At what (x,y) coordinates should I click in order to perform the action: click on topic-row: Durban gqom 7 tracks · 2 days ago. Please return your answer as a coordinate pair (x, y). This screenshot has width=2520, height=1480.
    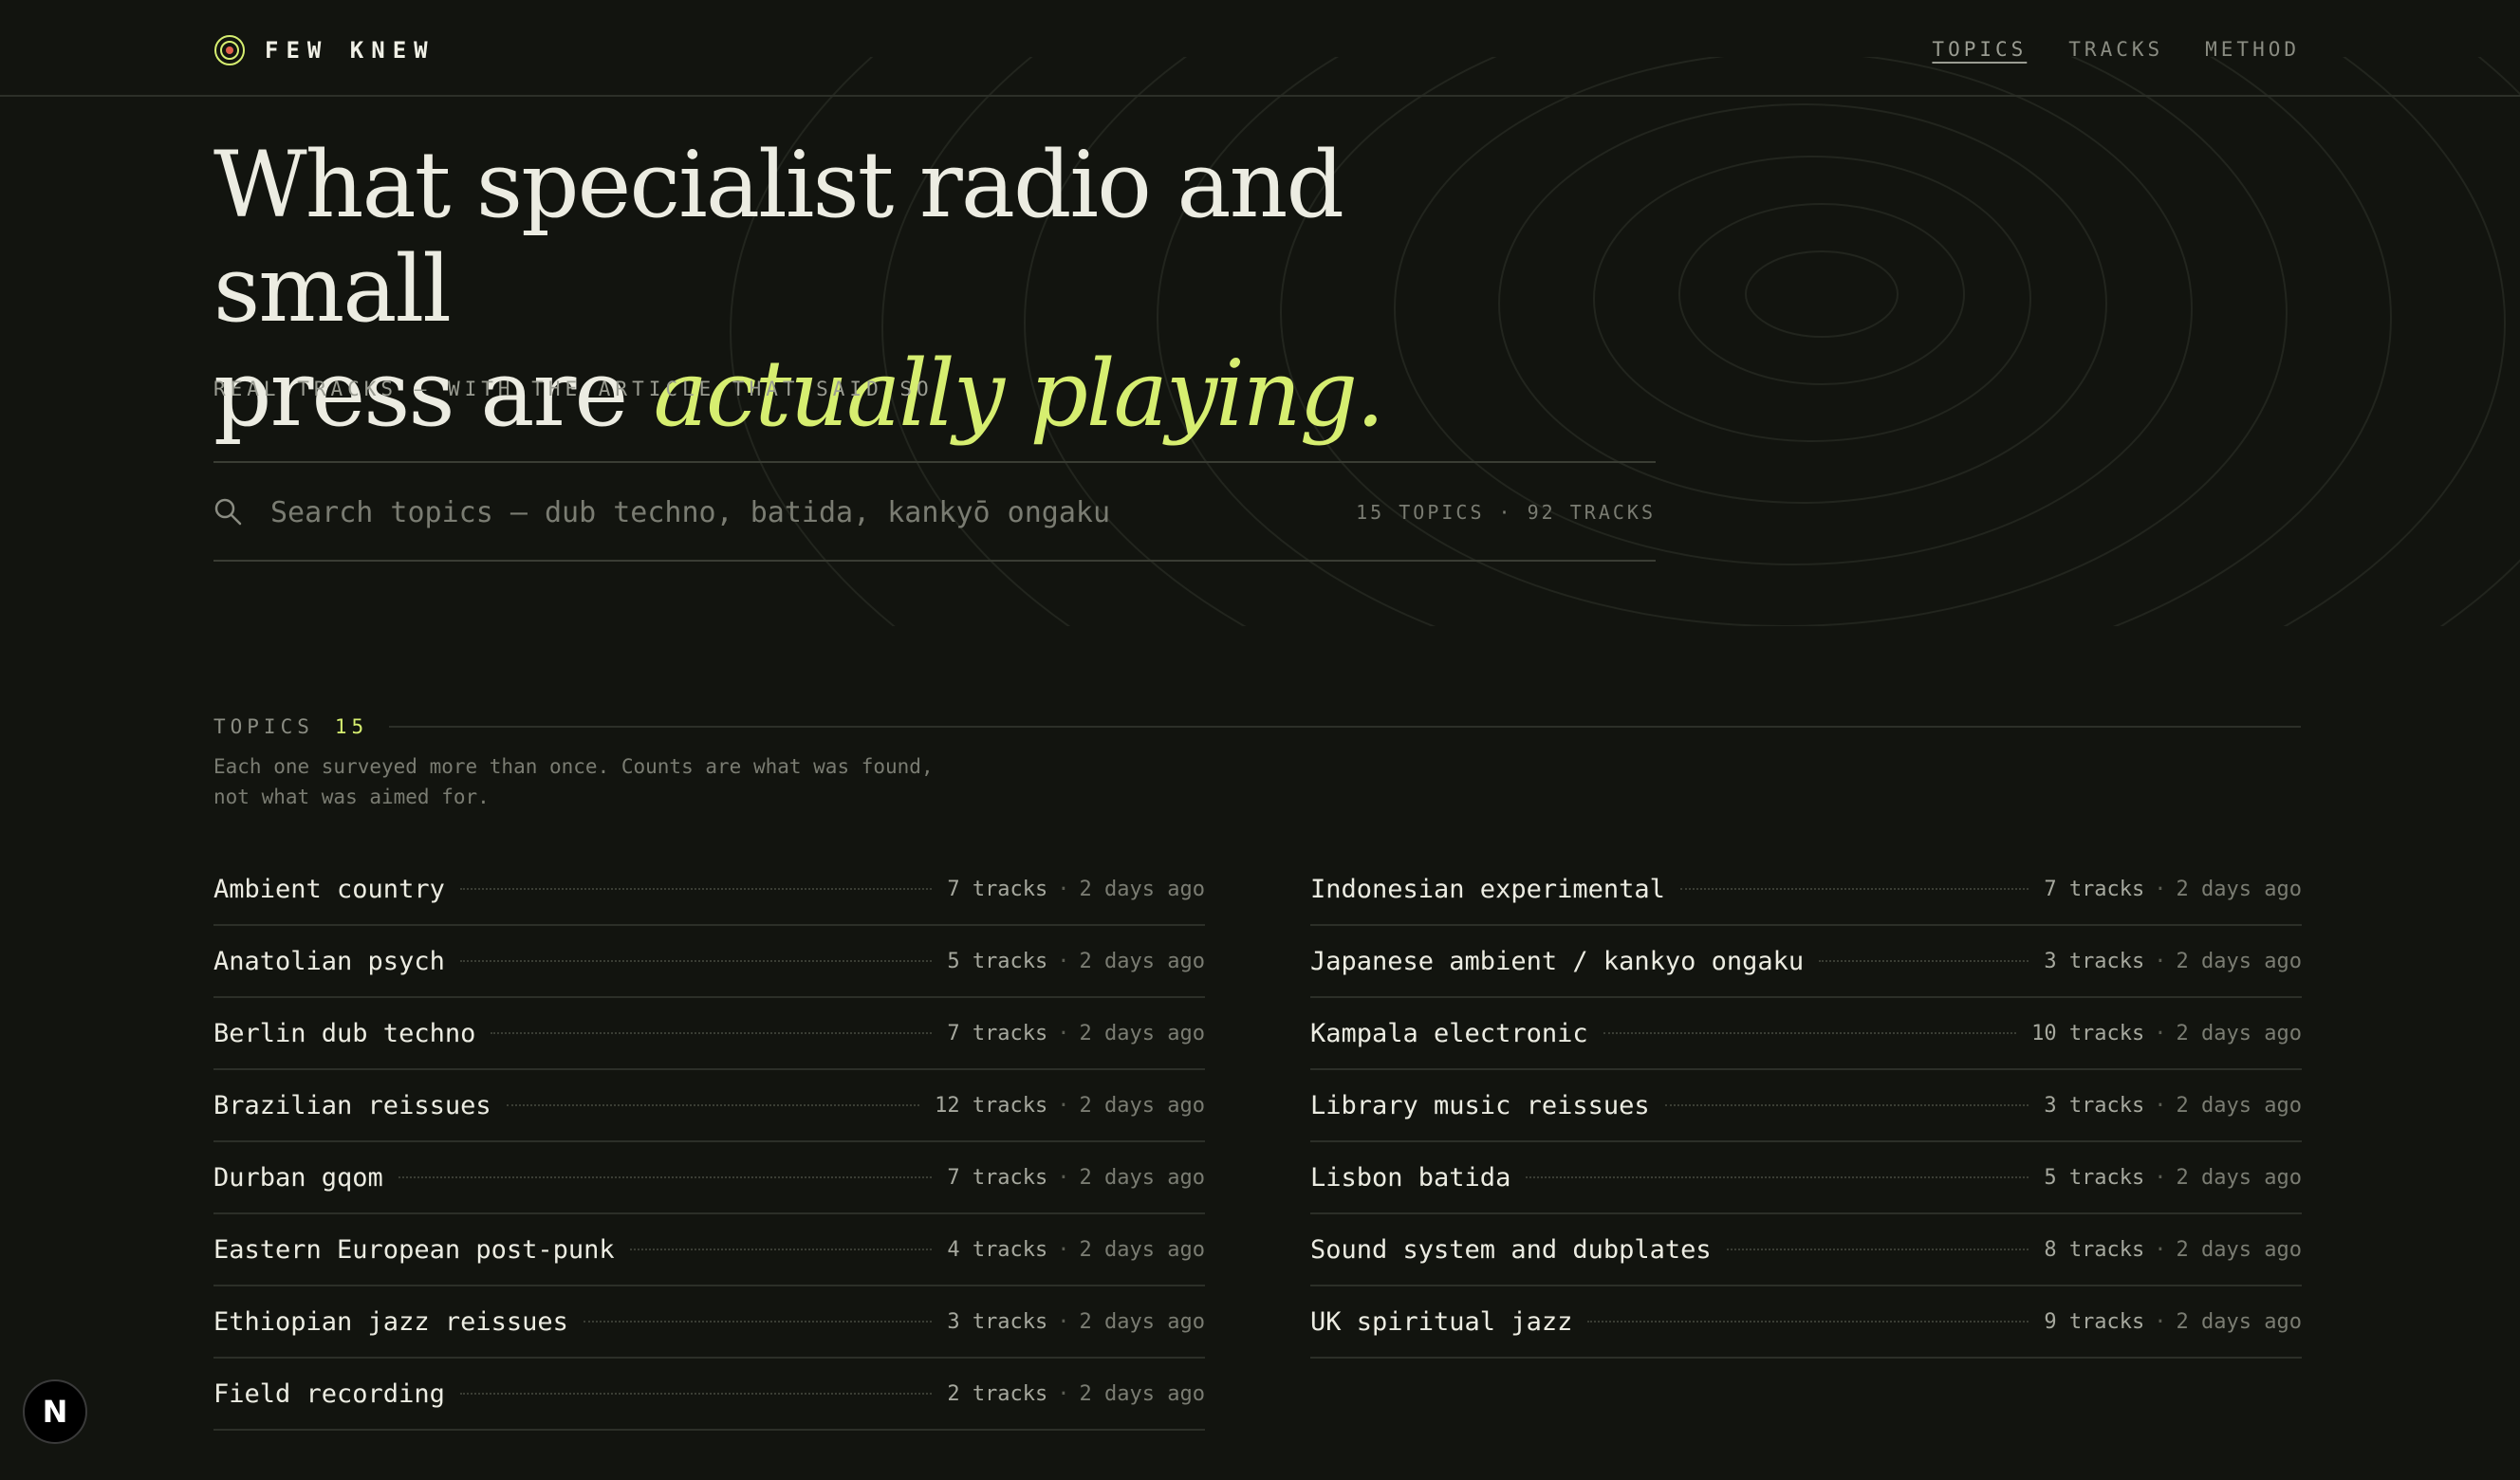
    Looking at the image, I should click on (709, 1178).